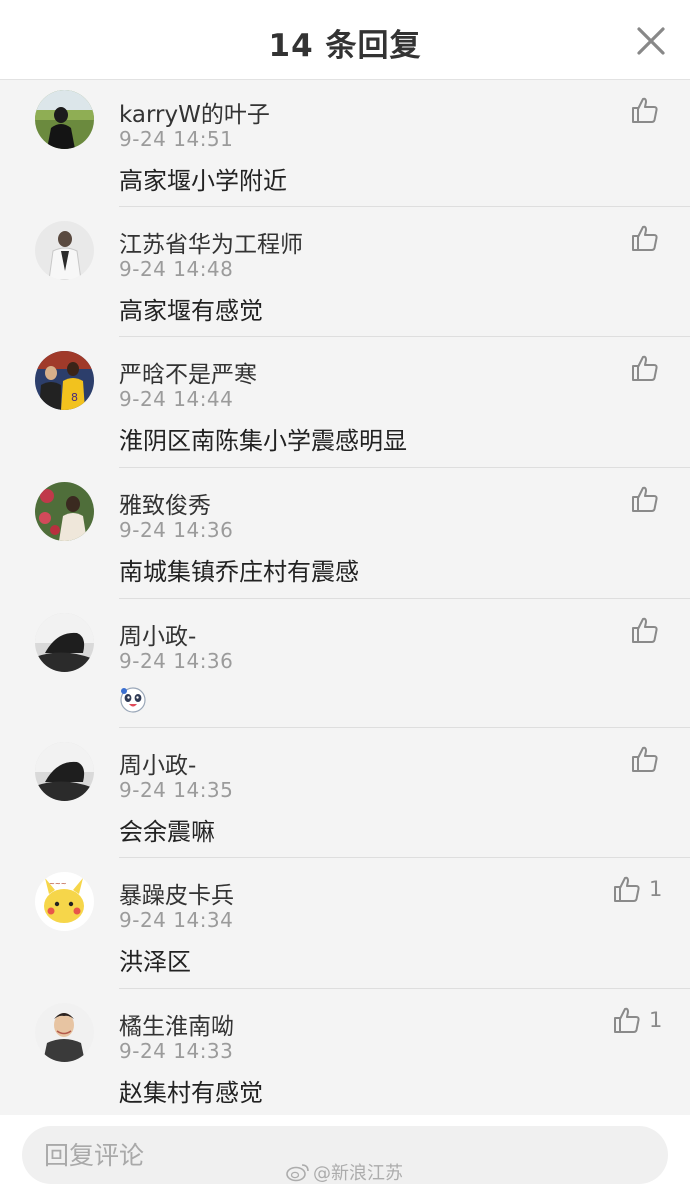 Image resolution: width=690 pixels, height=1190 pixels. I want to click on reply-item: ~~~ 暴躁皮卡兵 9-24 14:34 洪泽区 1, so click(345, 923).